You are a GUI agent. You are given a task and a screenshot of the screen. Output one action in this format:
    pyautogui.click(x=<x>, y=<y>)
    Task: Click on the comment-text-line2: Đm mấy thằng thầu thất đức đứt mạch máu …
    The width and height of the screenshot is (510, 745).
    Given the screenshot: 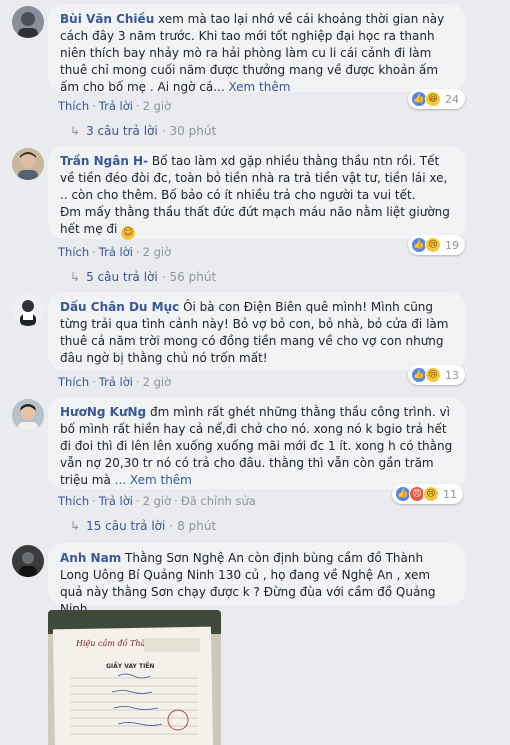 What is the action you would take?
    pyautogui.click(x=255, y=220)
    